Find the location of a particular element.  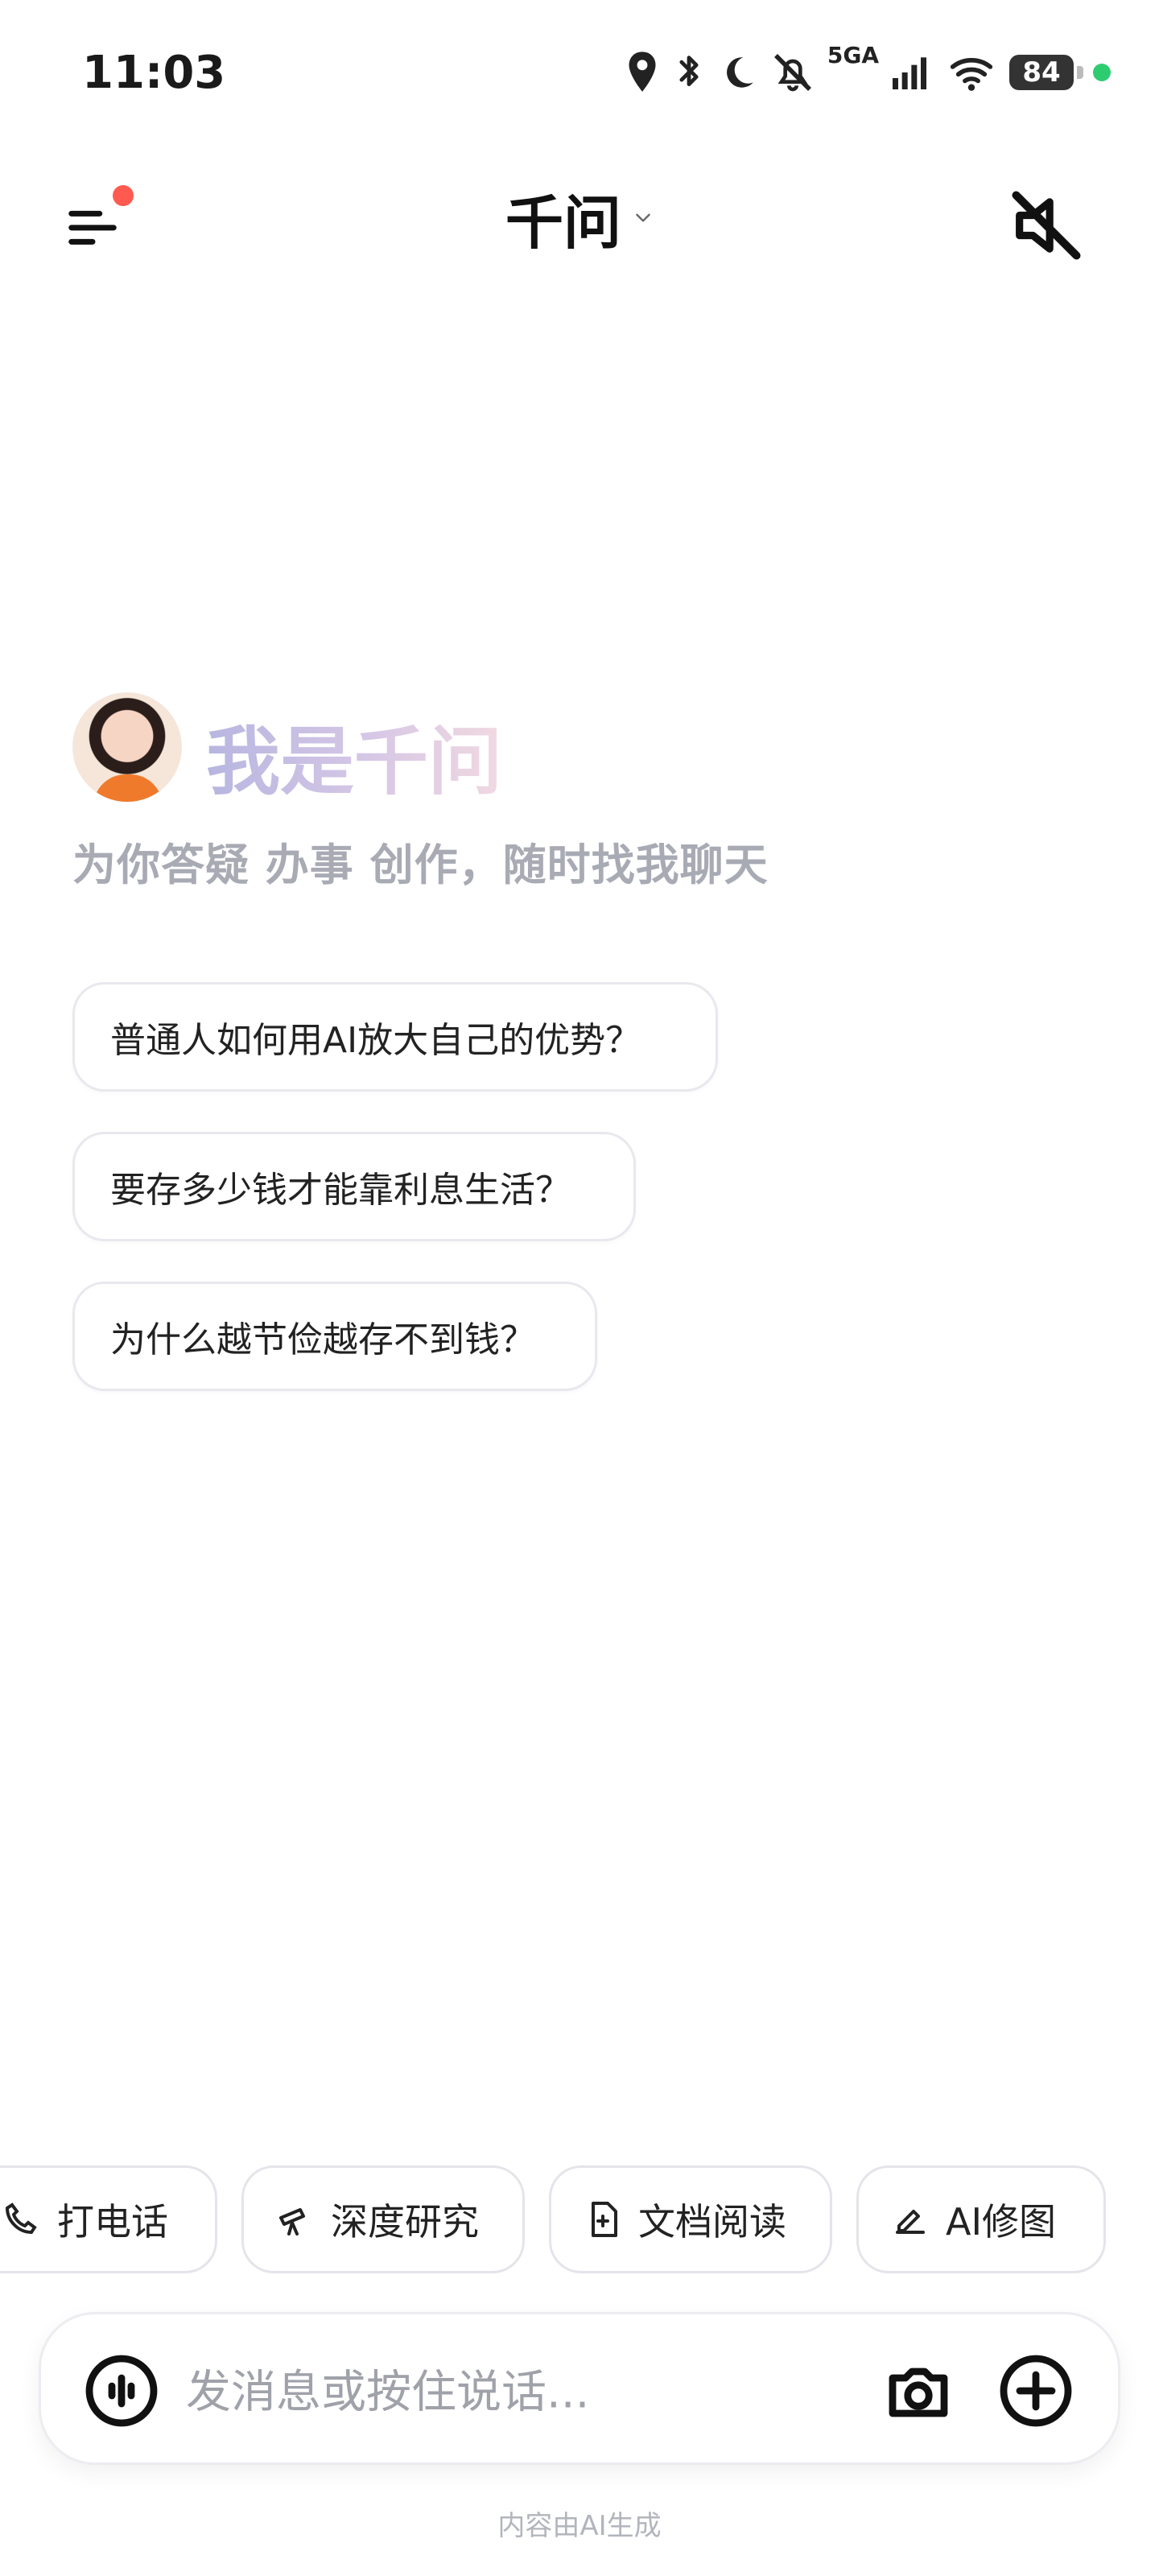

suggestion-chip: 普通人如何用AI放大自己的优势？ is located at coordinates (395, 1037).